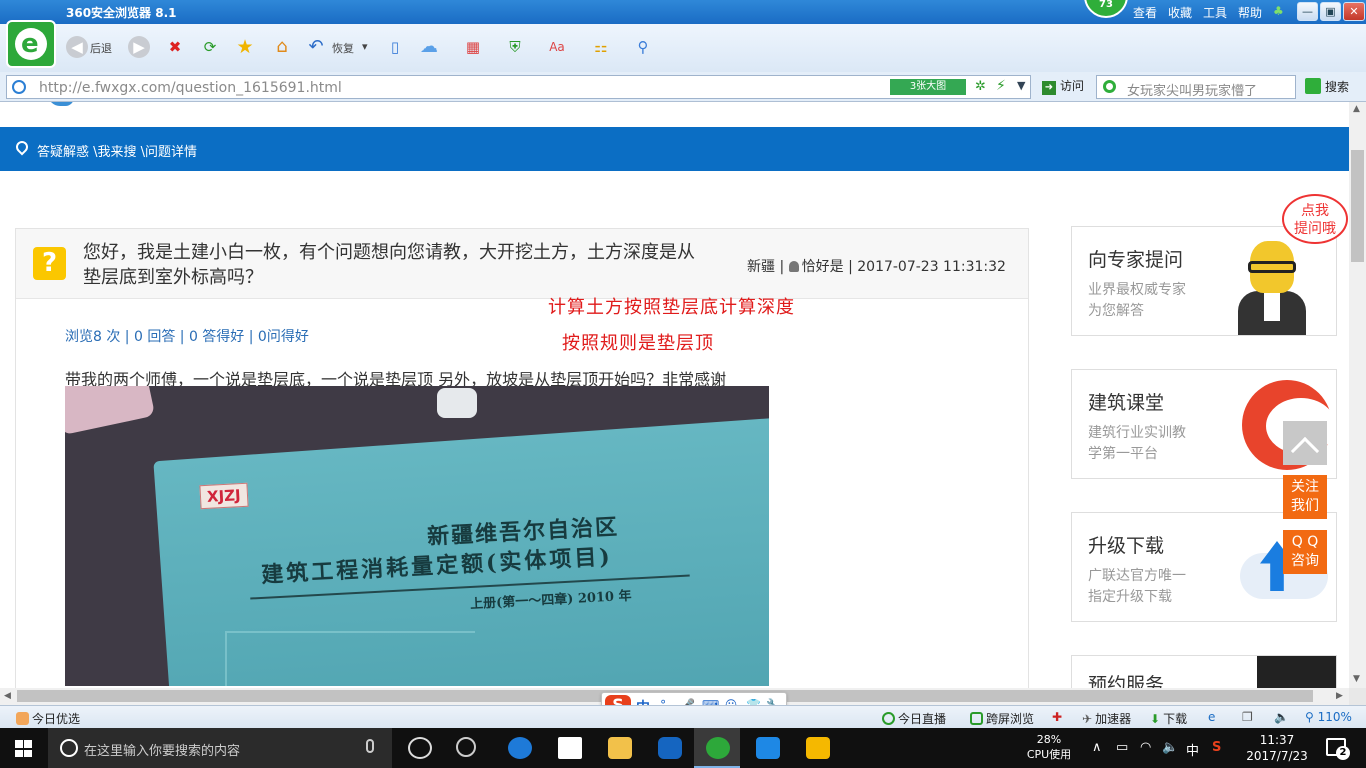 This screenshot has height=768, width=1366. What do you see at coordinates (717, 748) in the screenshot?
I see `browser-360-app` at bounding box center [717, 748].